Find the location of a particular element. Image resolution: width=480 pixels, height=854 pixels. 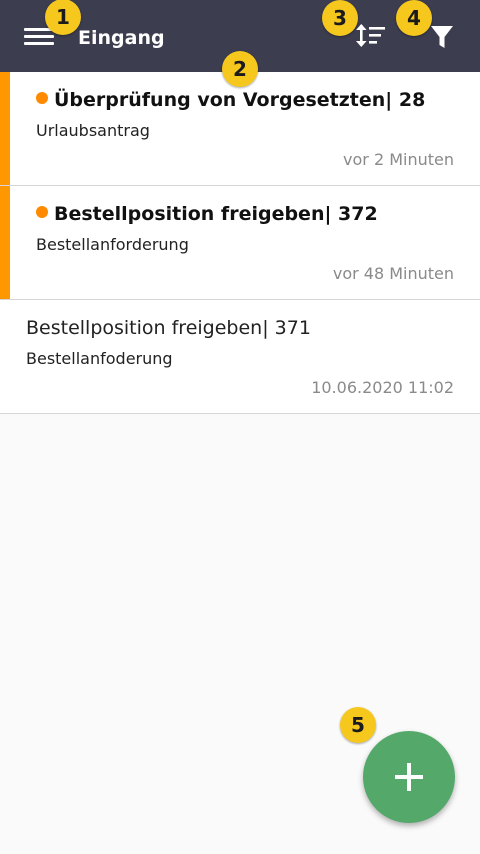

filter-icon is located at coordinates (442, 37).